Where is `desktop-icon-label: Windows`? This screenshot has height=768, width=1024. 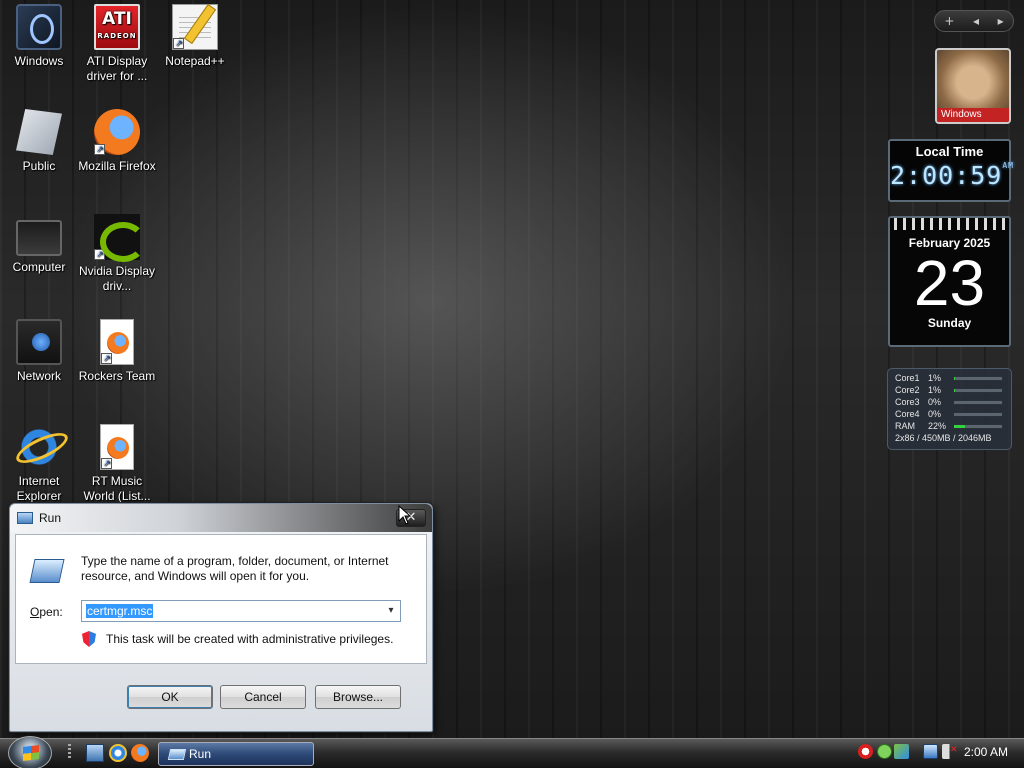 desktop-icon-label: Windows is located at coordinates (39, 61).